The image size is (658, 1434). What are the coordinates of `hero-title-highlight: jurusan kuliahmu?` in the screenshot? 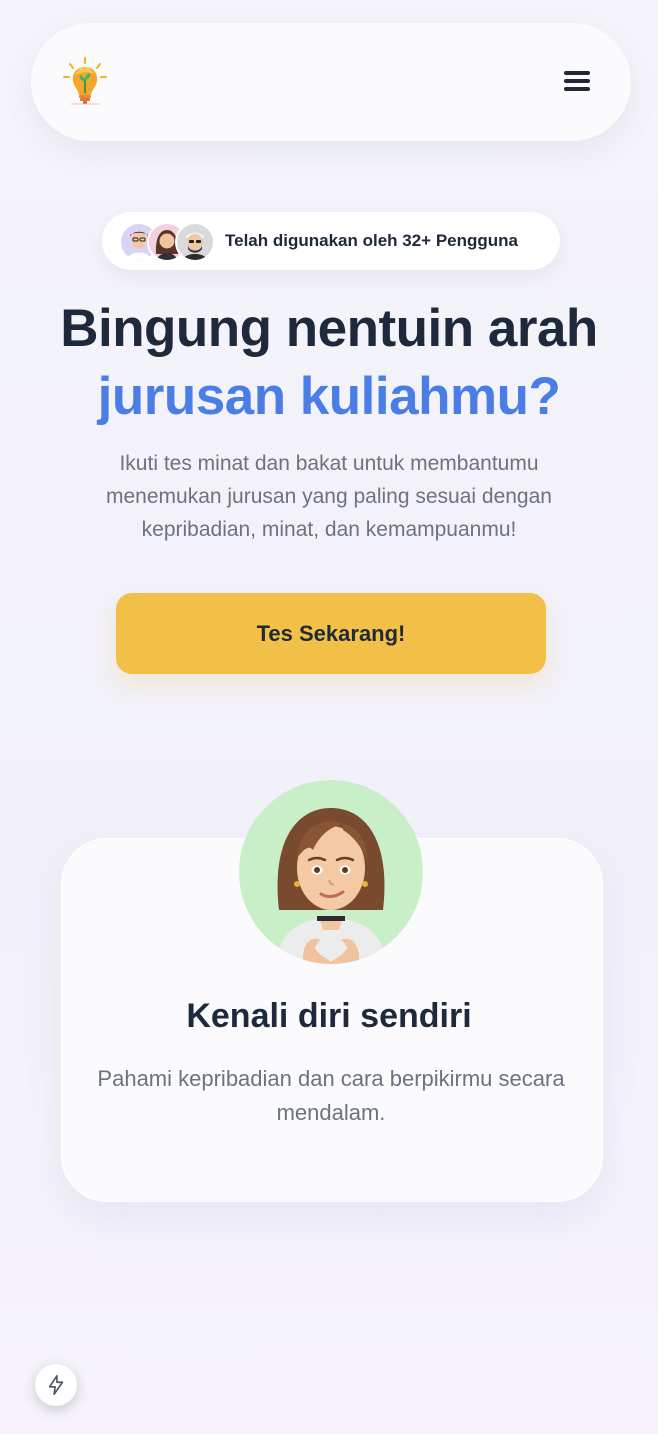 It's located at (329, 396).